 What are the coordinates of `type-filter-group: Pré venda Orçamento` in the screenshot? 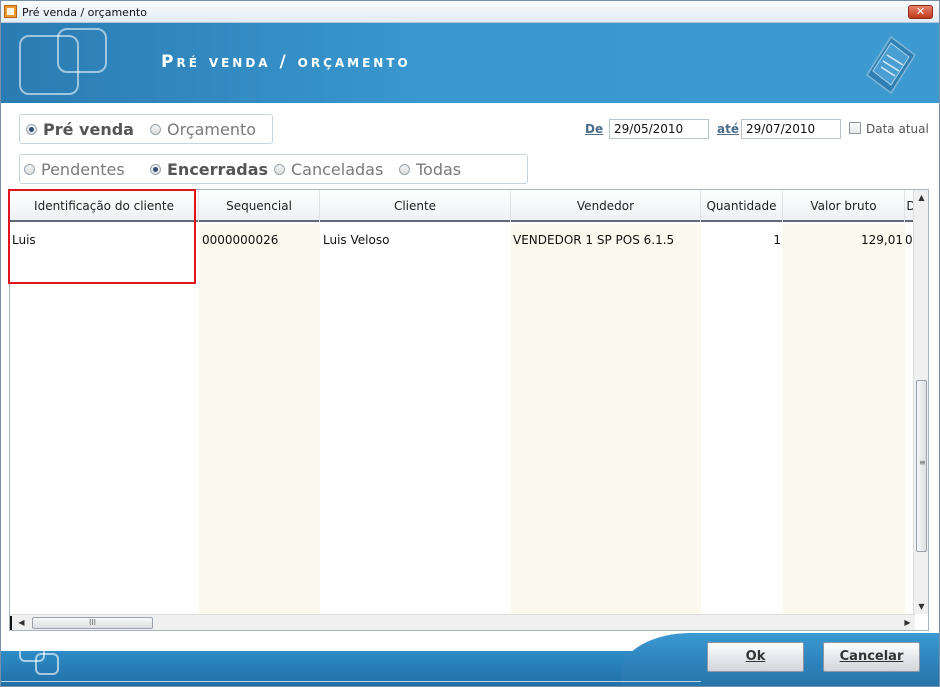 It's located at (146, 129).